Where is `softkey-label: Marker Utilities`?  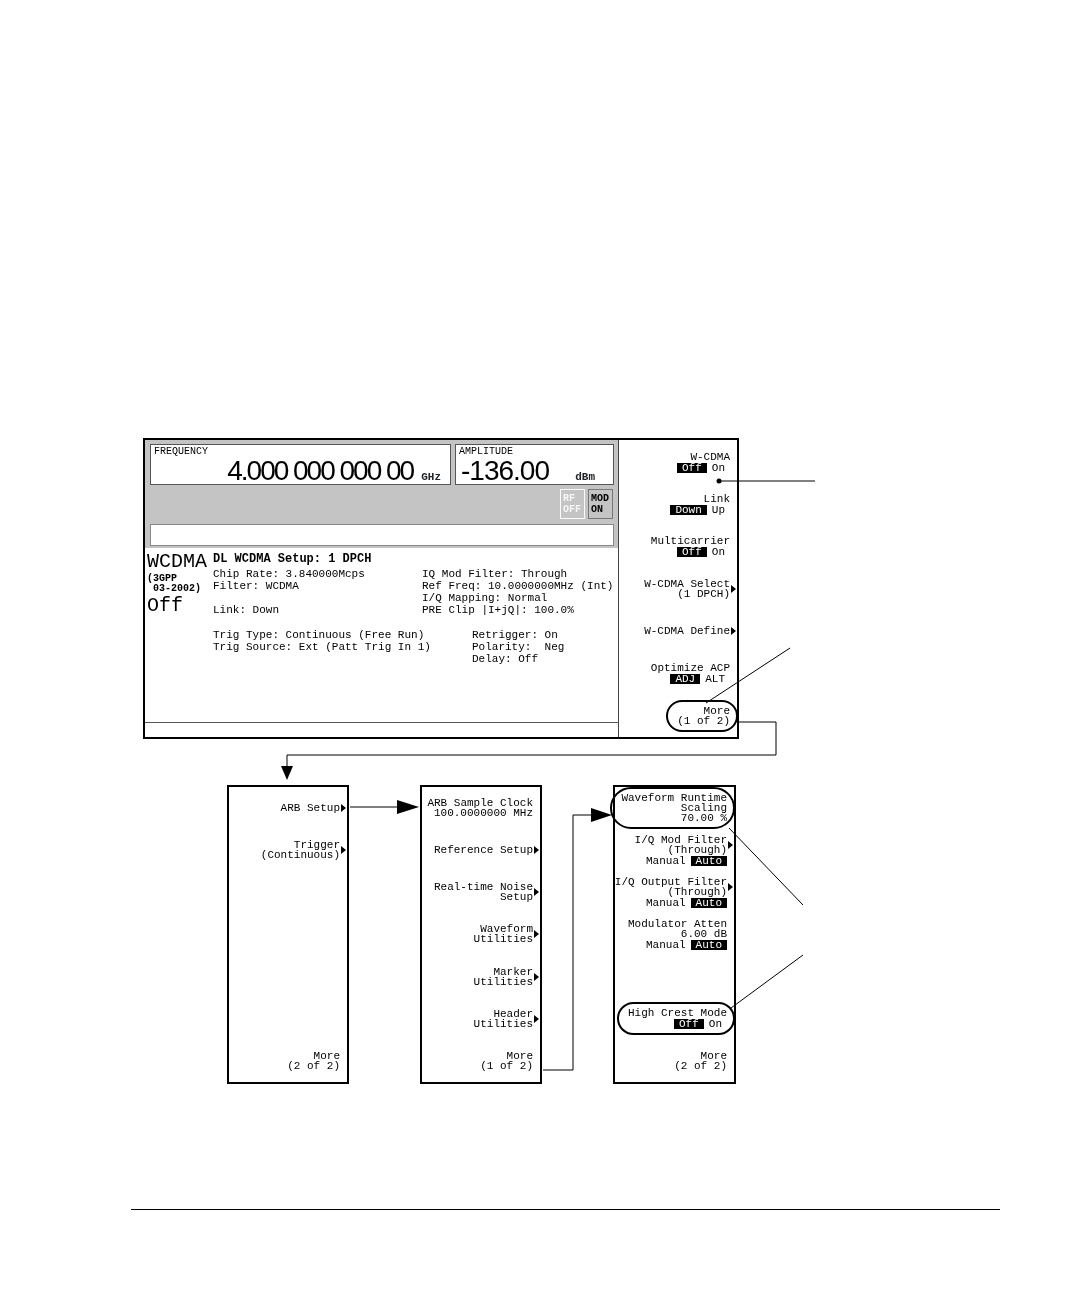 softkey-label: Marker Utilities is located at coordinates (503, 976).